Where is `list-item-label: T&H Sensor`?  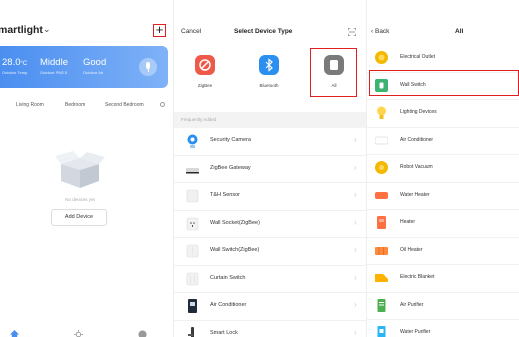
list-item-label: T&H Sensor is located at coordinates (225, 195).